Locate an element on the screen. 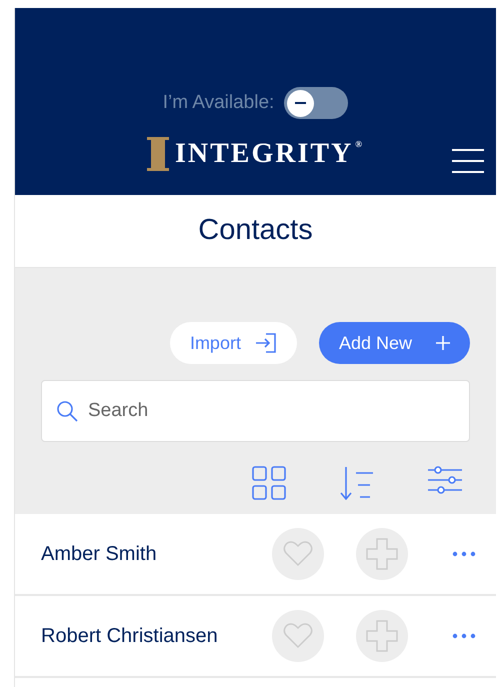 The width and height of the screenshot is (504, 687). page-title: Contacts is located at coordinates (255, 230).